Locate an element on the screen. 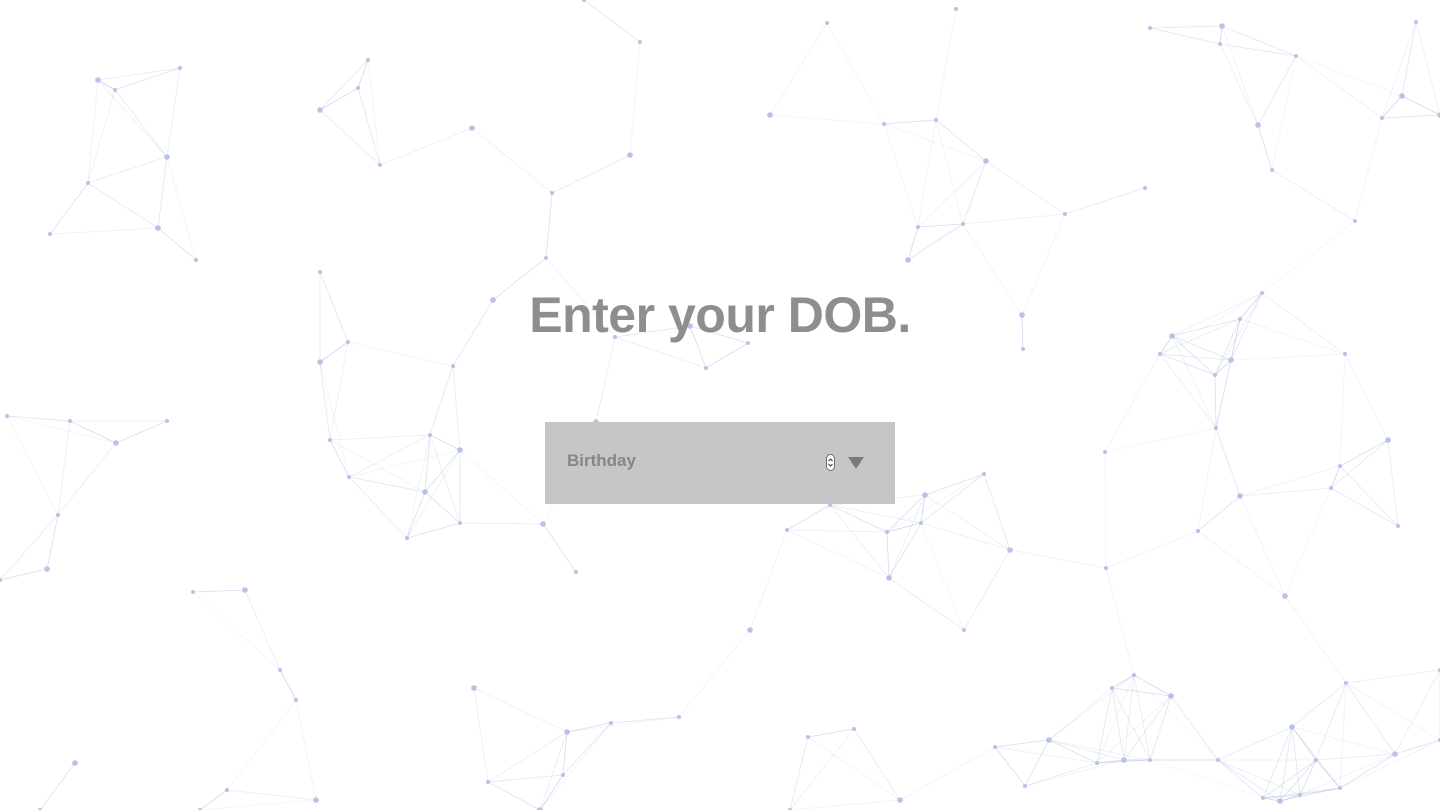 The width and height of the screenshot is (1440, 810). triangle-down-icon is located at coordinates (856, 463).